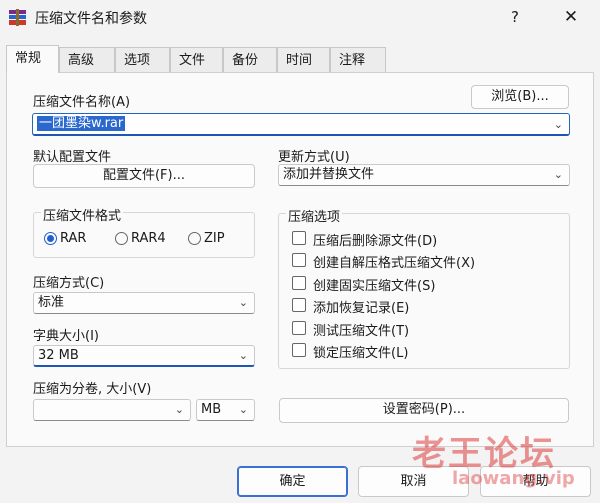 The width and height of the screenshot is (600, 503). I want to click on archive-options-label: 压缩选项, so click(314, 215).